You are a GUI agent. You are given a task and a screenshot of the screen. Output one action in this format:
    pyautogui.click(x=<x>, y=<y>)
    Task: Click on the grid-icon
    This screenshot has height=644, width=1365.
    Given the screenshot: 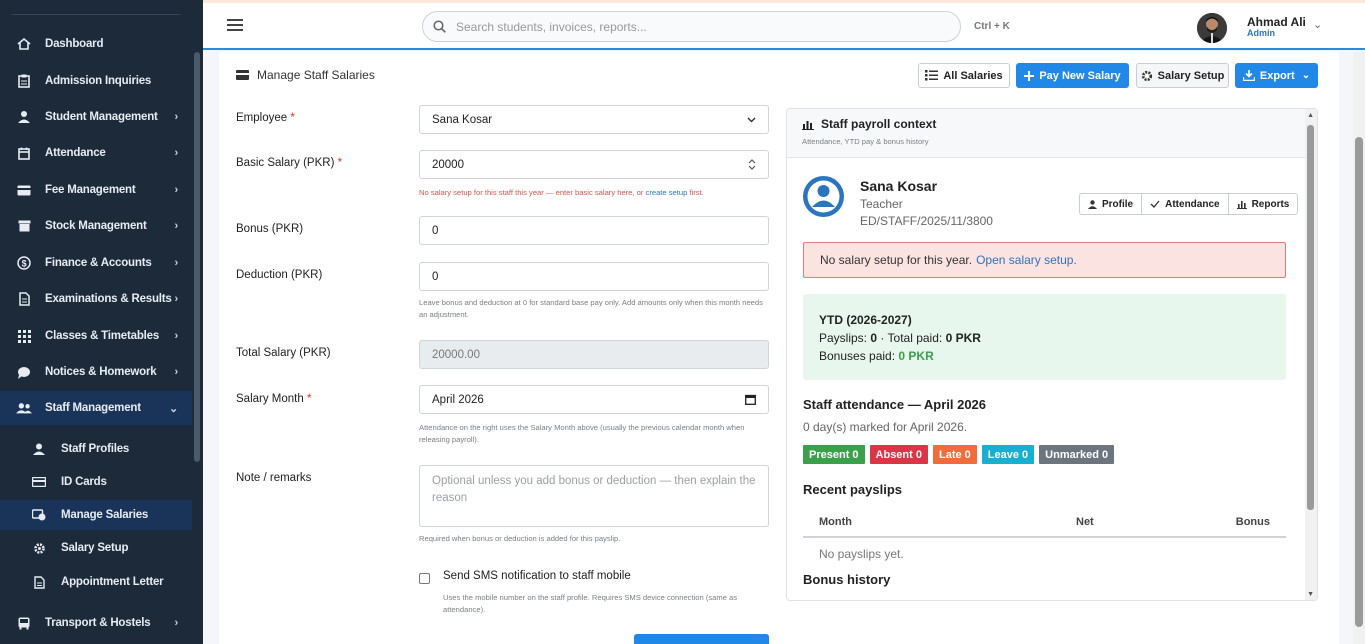 What is the action you would take?
    pyautogui.click(x=24, y=336)
    